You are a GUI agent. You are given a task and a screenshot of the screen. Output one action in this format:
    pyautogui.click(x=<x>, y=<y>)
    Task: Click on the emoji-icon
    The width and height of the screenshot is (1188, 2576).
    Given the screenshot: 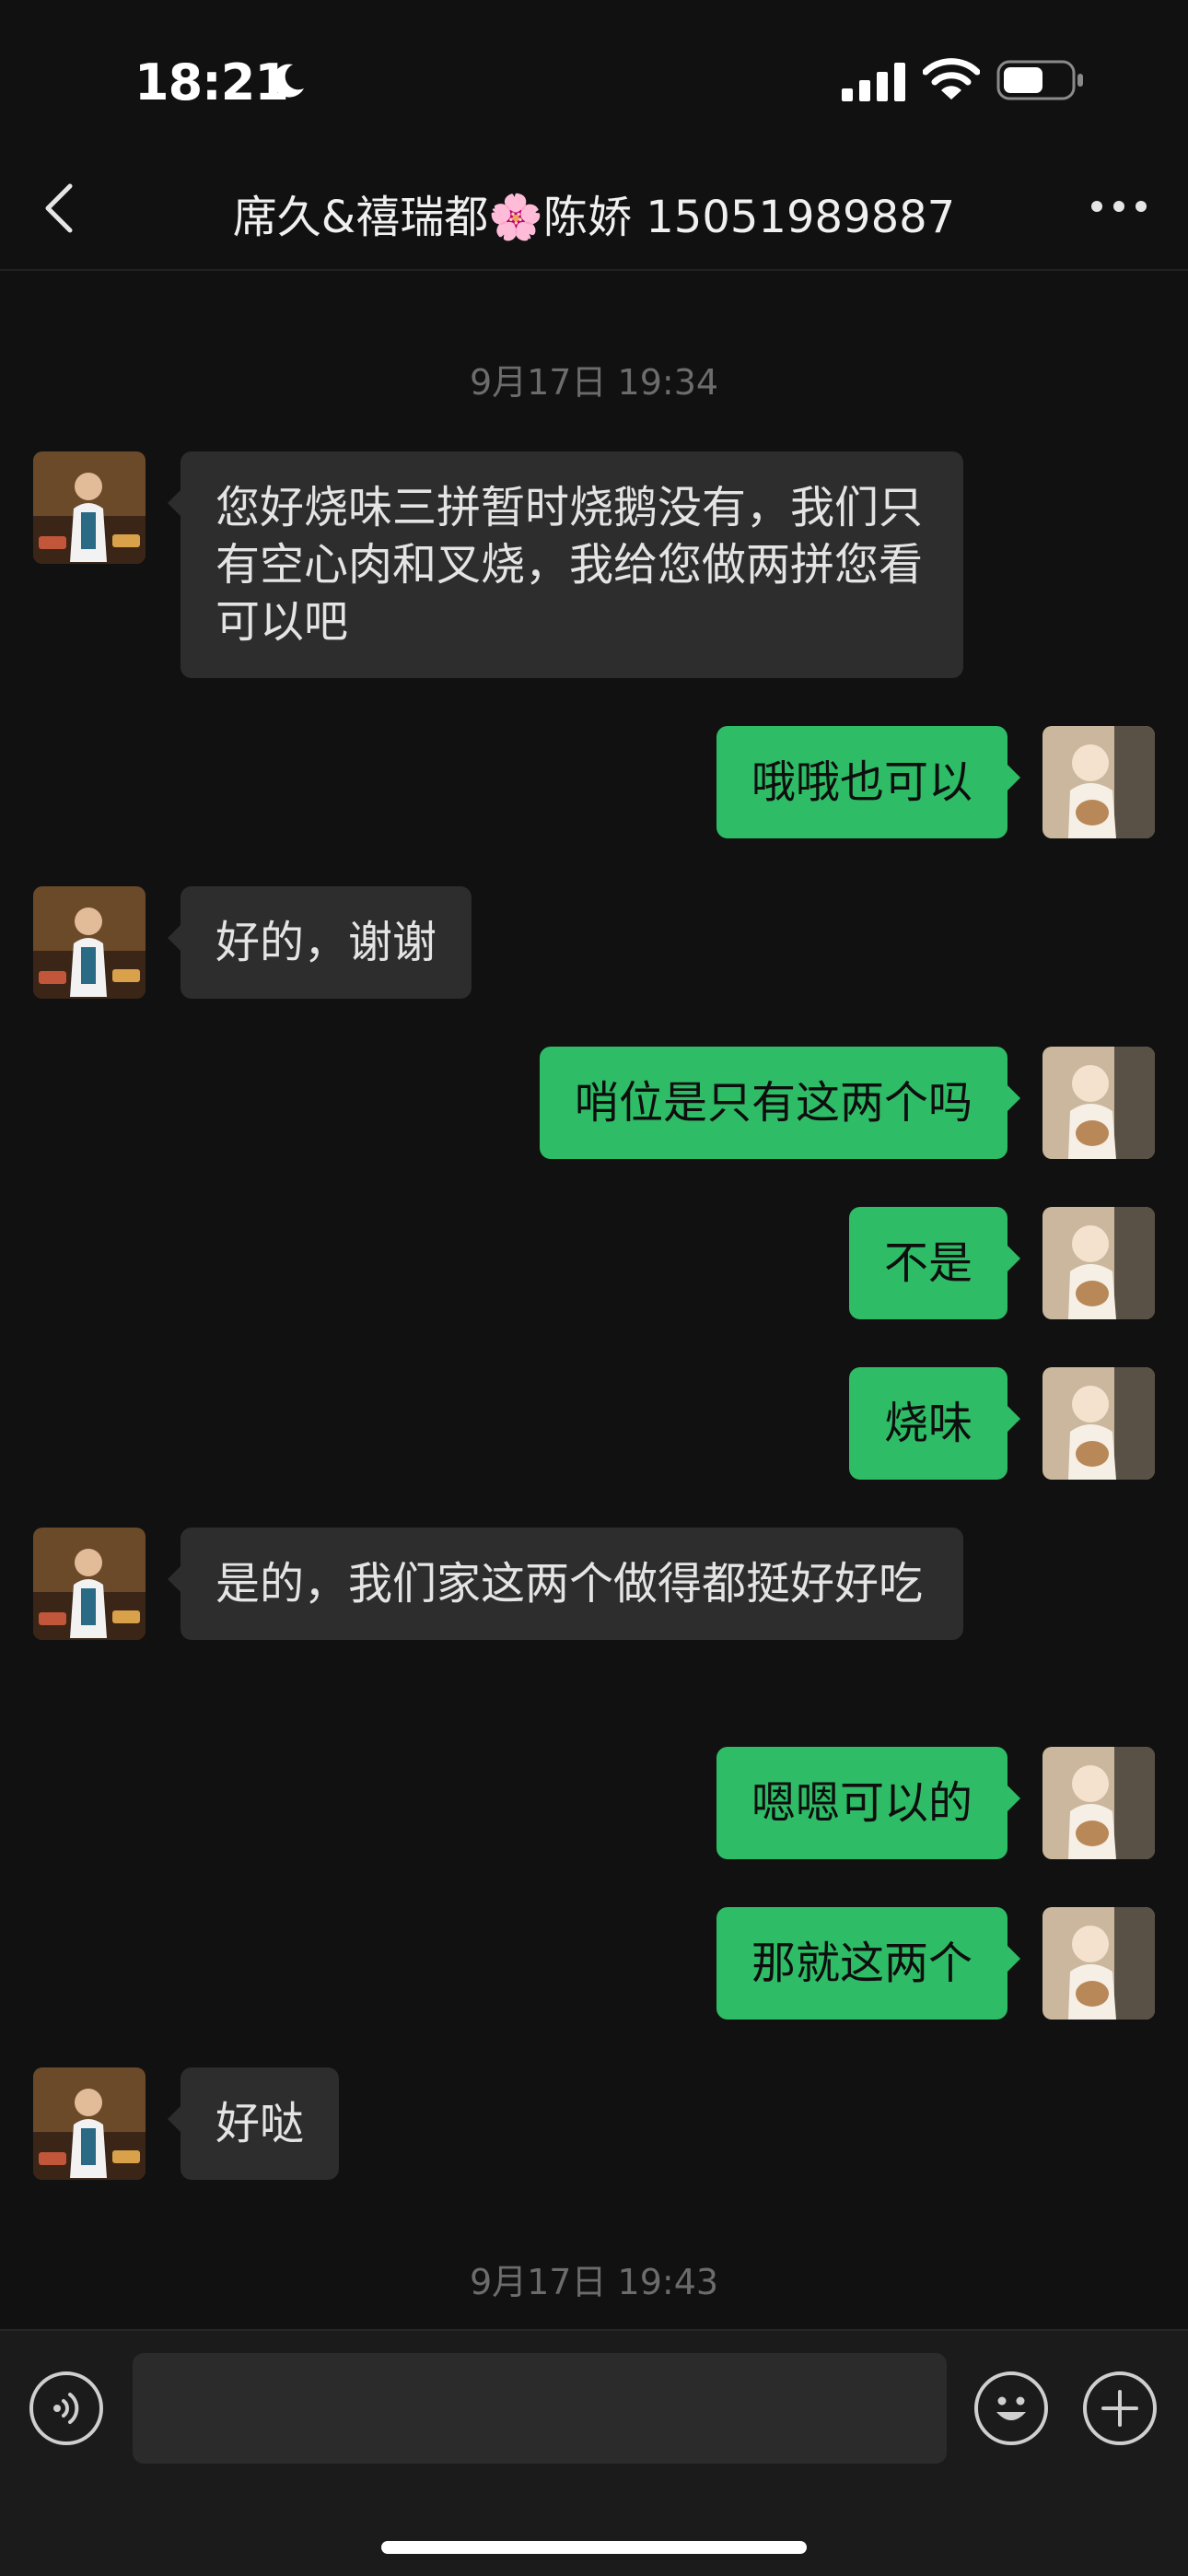 What is the action you would take?
    pyautogui.click(x=1011, y=2408)
    